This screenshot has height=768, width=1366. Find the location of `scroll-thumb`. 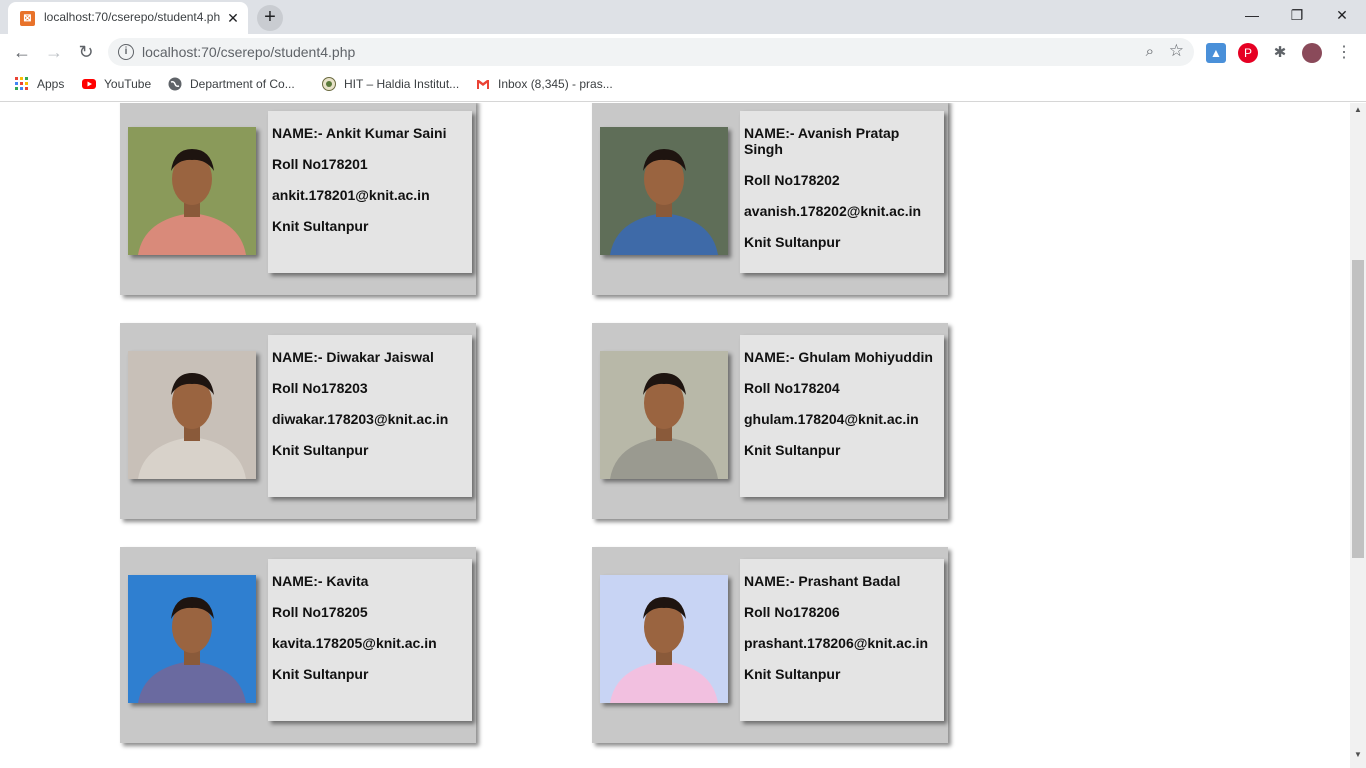

scroll-thumb is located at coordinates (1358, 409).